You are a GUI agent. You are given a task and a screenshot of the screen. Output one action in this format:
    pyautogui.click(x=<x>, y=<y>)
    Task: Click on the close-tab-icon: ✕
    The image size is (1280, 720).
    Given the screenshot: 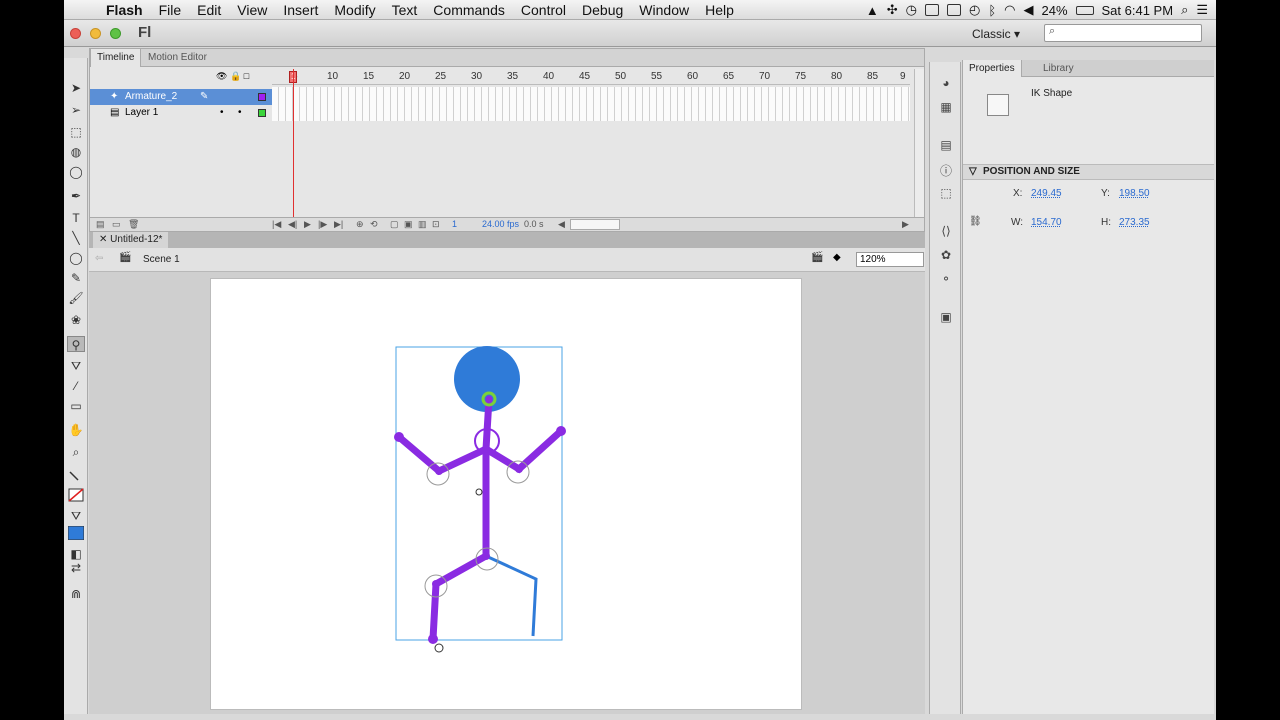 What is the action you would take?
    pyautogui.click(x=104, y=239)
    